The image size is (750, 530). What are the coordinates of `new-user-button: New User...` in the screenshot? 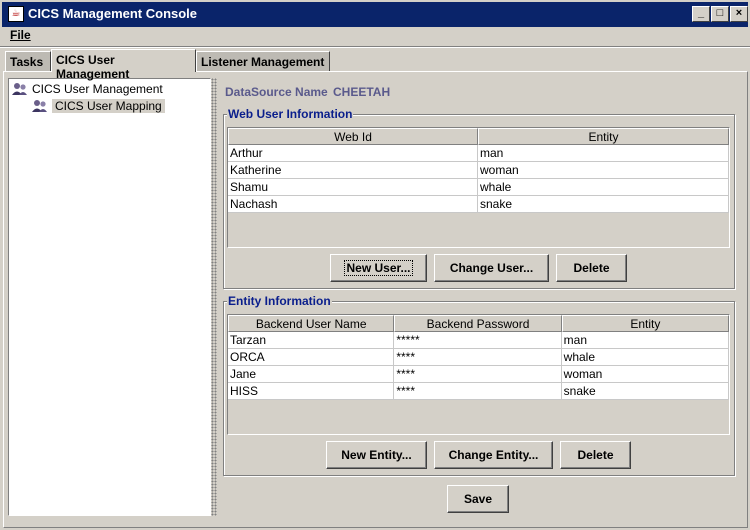 It's located at (378, 268).